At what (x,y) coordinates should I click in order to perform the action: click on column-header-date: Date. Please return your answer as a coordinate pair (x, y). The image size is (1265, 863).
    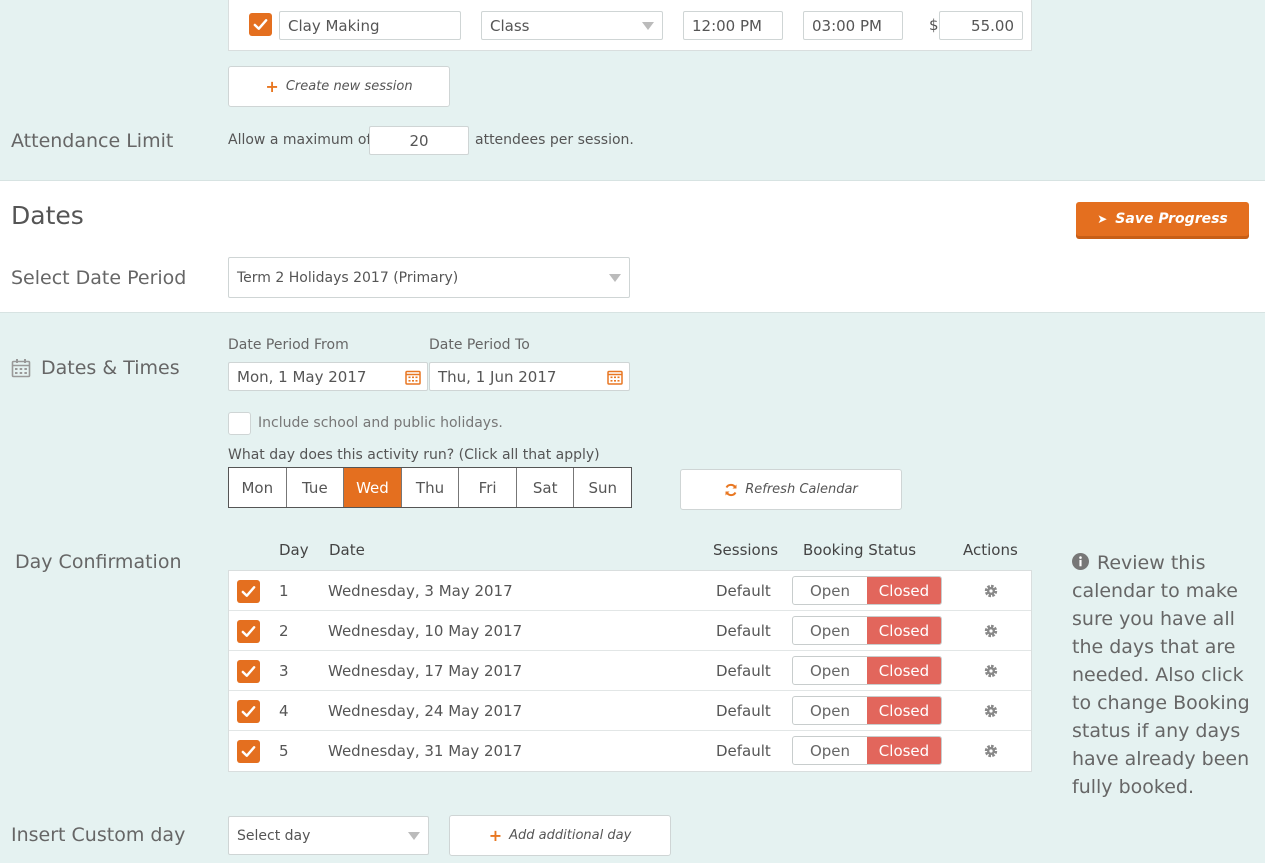
    Looking at the image, I should click on (347, 550).